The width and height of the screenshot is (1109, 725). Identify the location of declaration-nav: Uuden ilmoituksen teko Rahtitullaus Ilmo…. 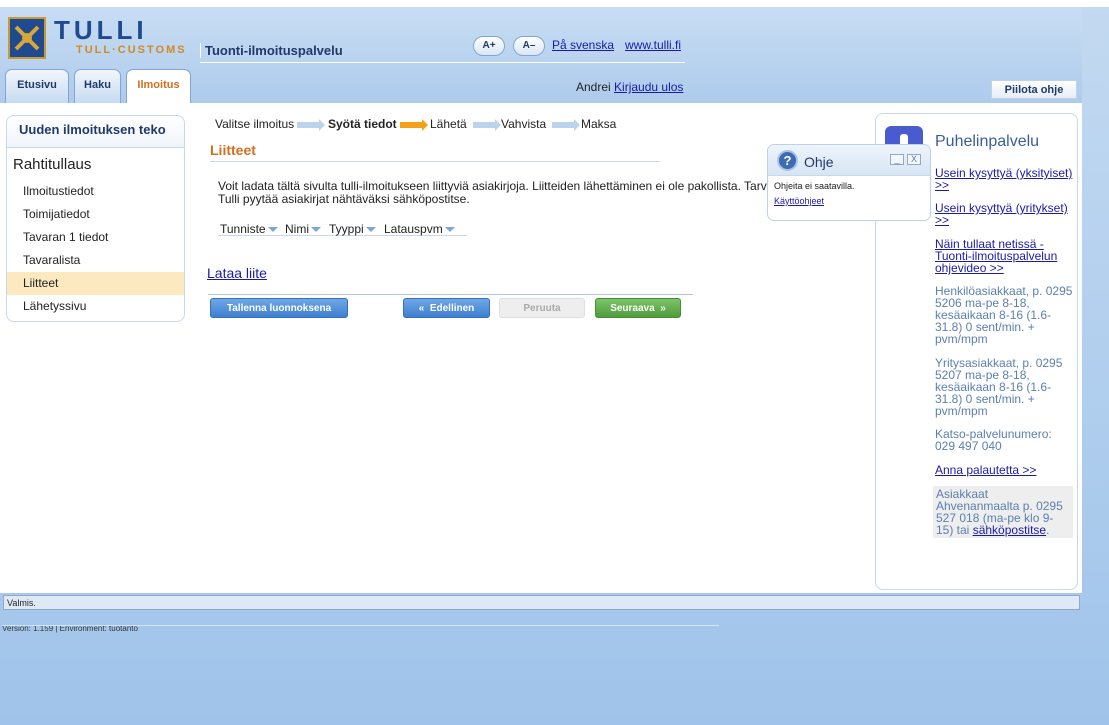
(95, 218).